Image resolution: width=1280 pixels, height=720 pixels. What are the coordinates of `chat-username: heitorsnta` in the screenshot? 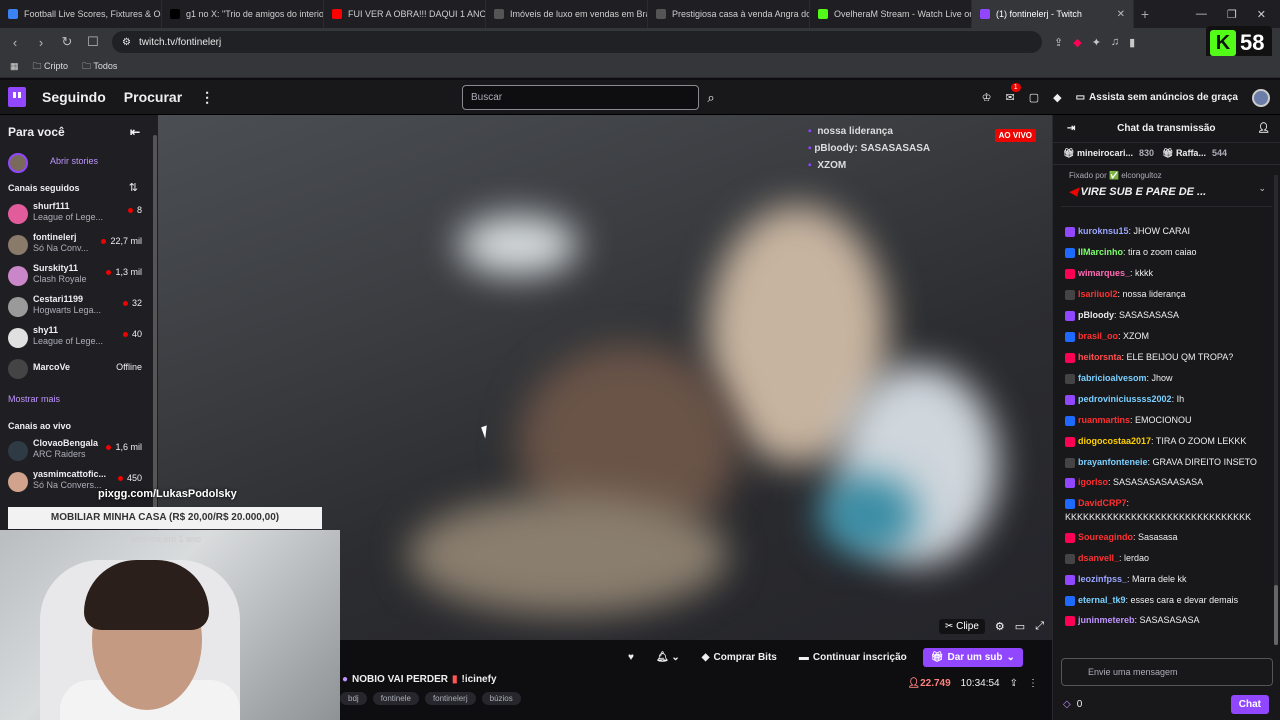 It's located at (1100, 357).